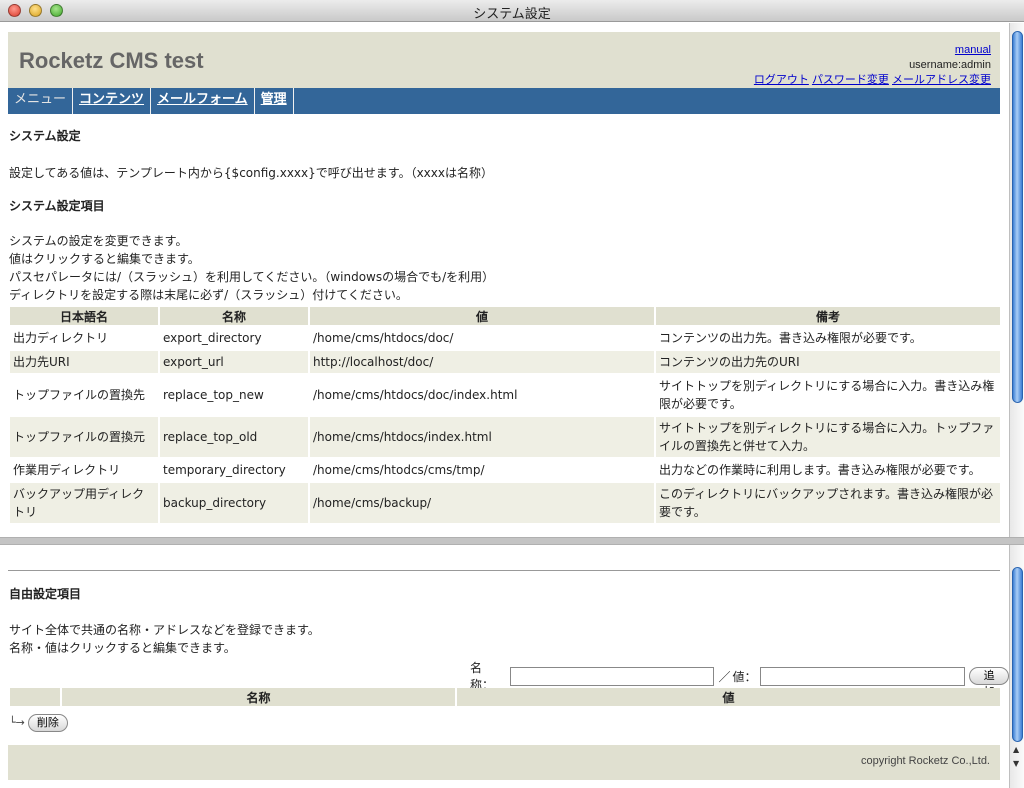 The height and width of the screenshot is (788, 1024). Describe the element at coordinates (84, 503) in the screenshot. I see `japanese-name-cell: バックアップ用ディレクトリ` at that location.